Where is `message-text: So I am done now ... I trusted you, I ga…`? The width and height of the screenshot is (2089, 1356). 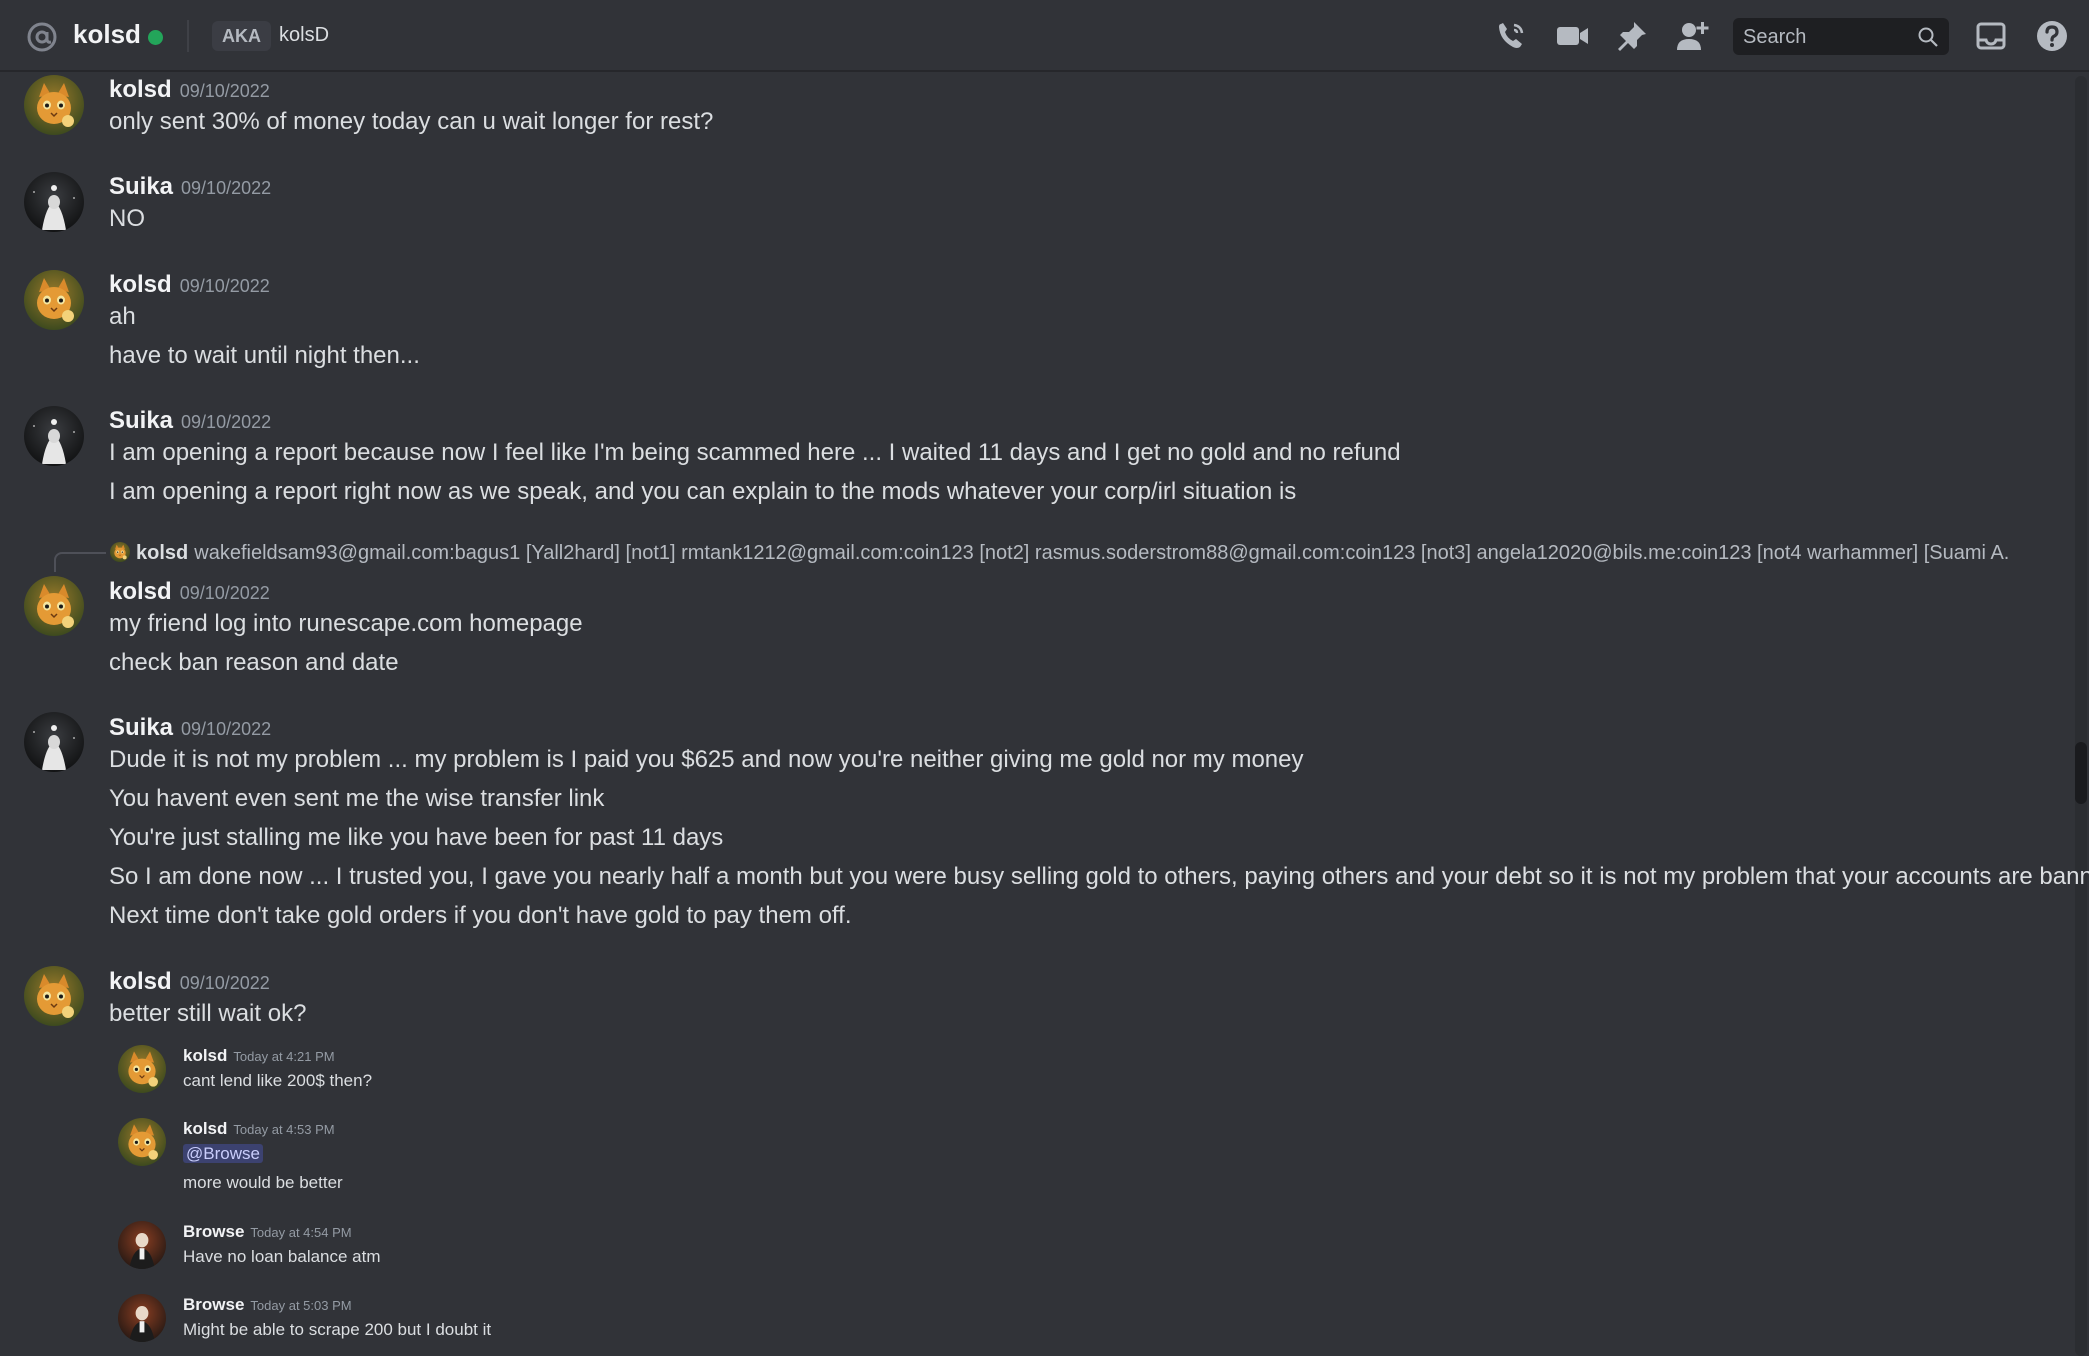 message-text: So I am done now ... I trusted you, I ga… is located at coordinates (1099, 876).